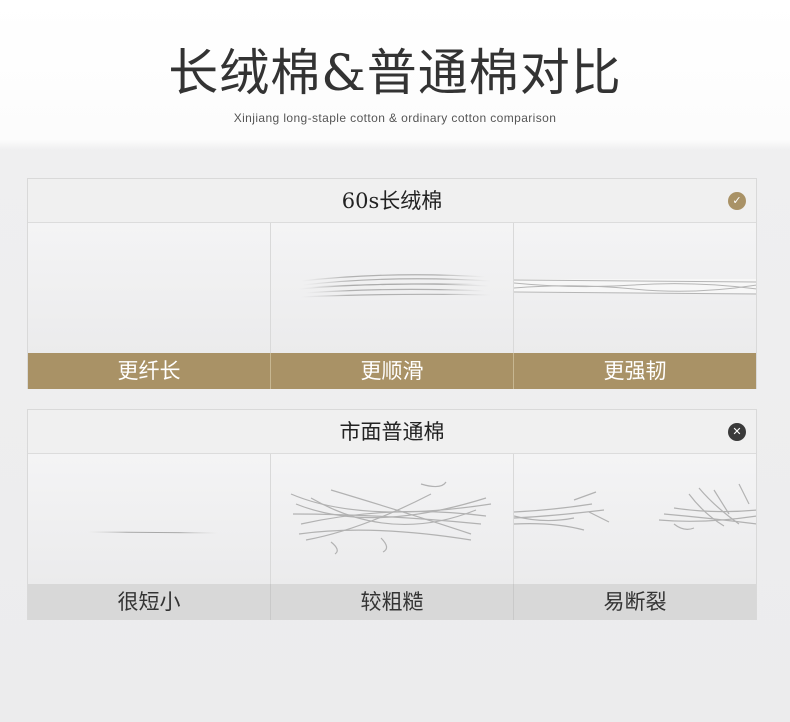 The height and width of the screenshot is (722, 790). Describe the element at coordinates (149, 602) in the screenshot. I see `feature-label-short: 很短小` at that location.